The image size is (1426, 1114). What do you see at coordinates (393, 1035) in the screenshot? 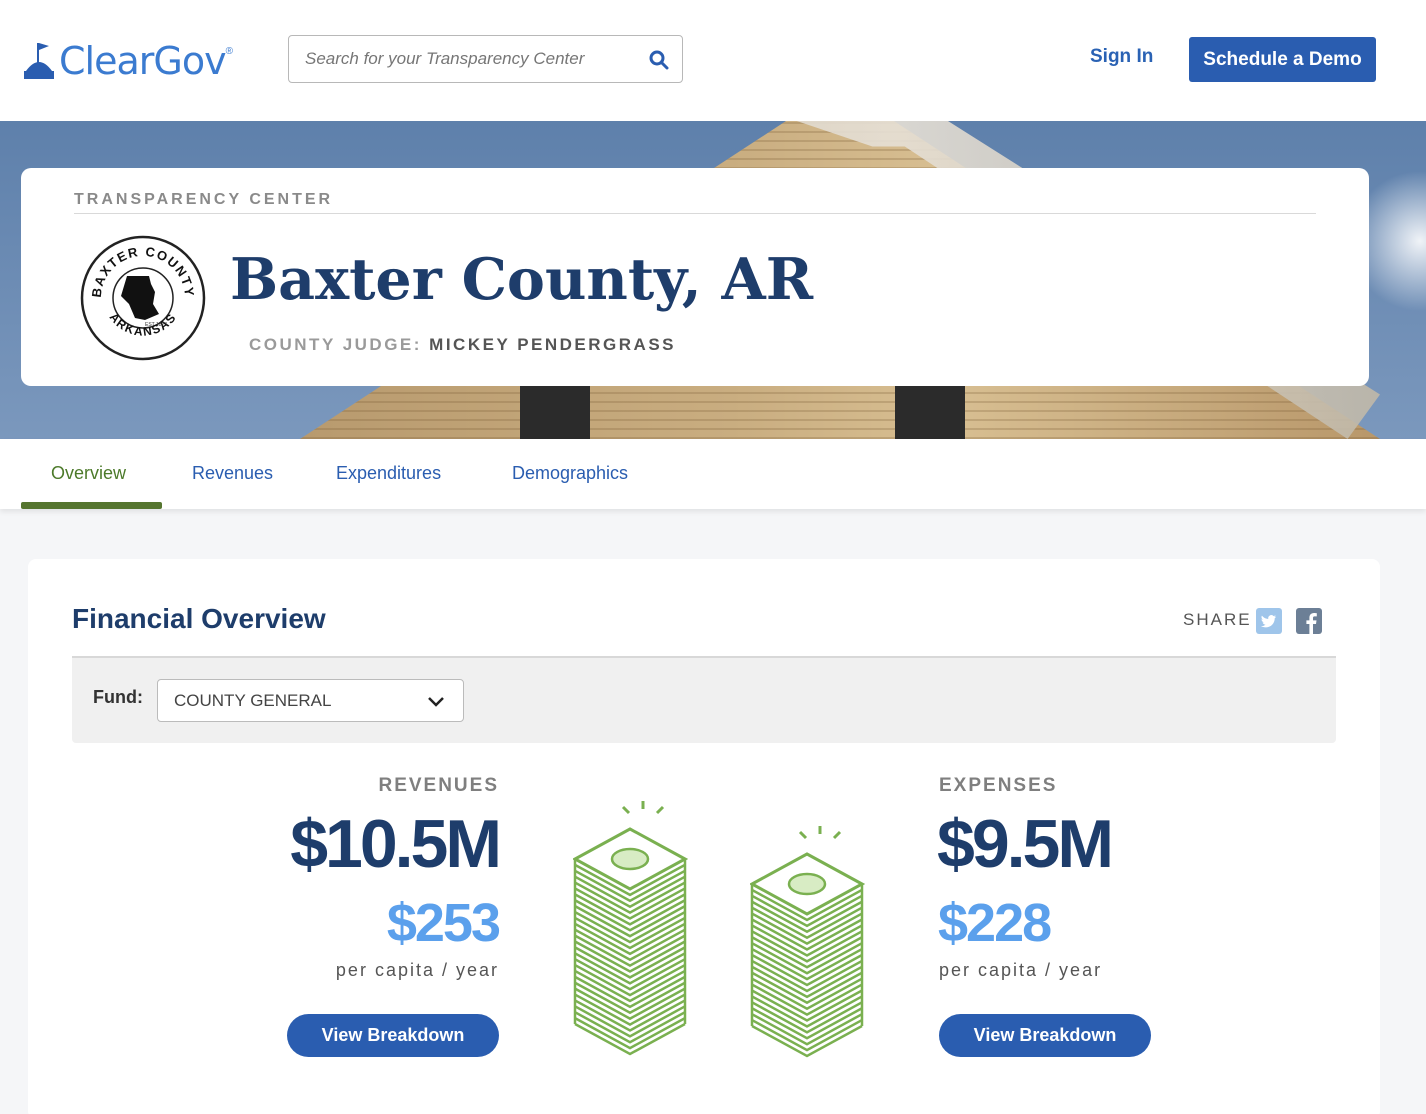
I see `revenues-view-breakdown-button: View Breakdown` at bounding box center [393, 1035].